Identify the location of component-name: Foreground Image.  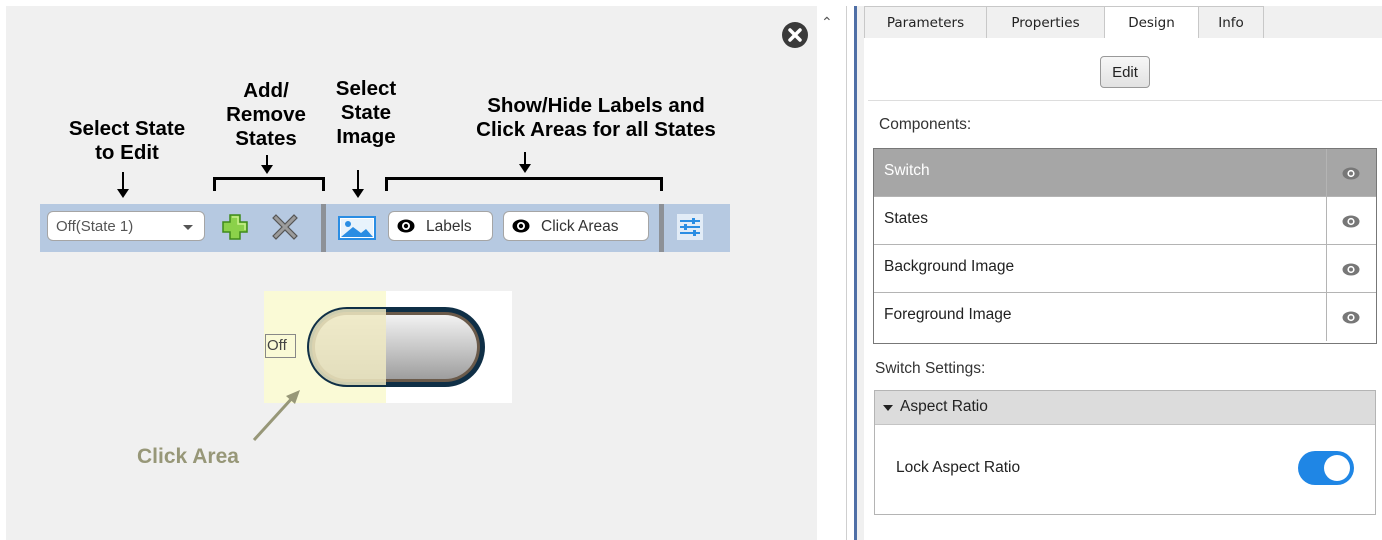
(948, 314).